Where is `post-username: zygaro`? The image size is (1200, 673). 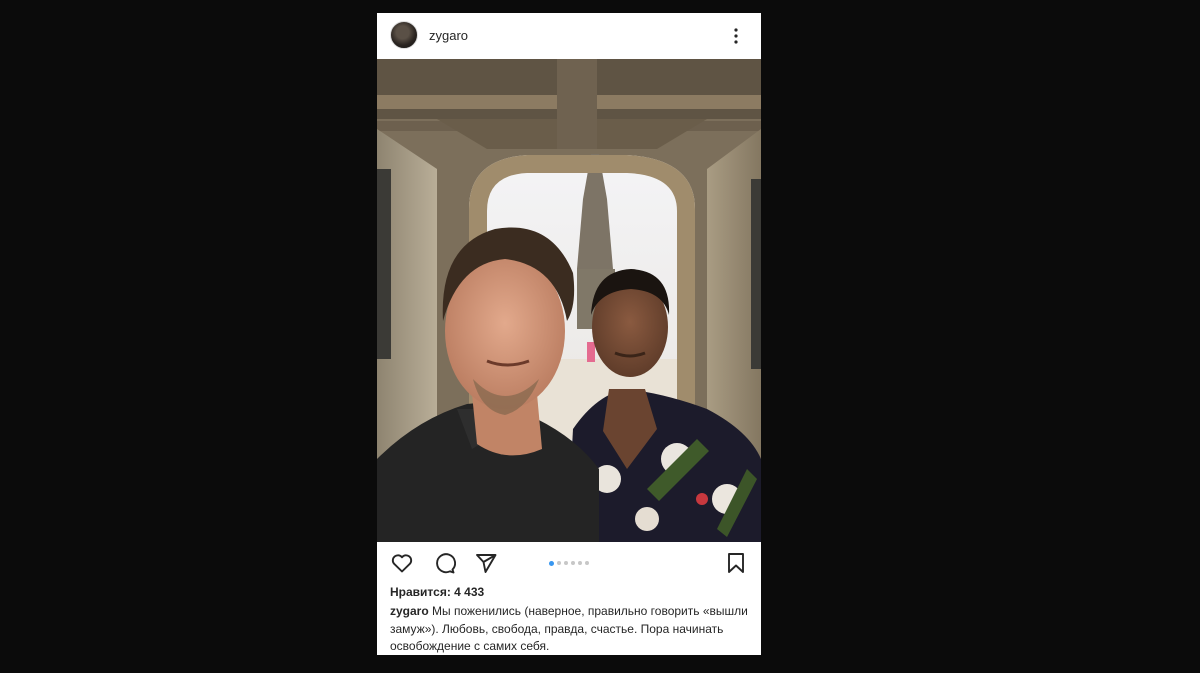 post-username: zygaro is located at coordinates (448, 35).